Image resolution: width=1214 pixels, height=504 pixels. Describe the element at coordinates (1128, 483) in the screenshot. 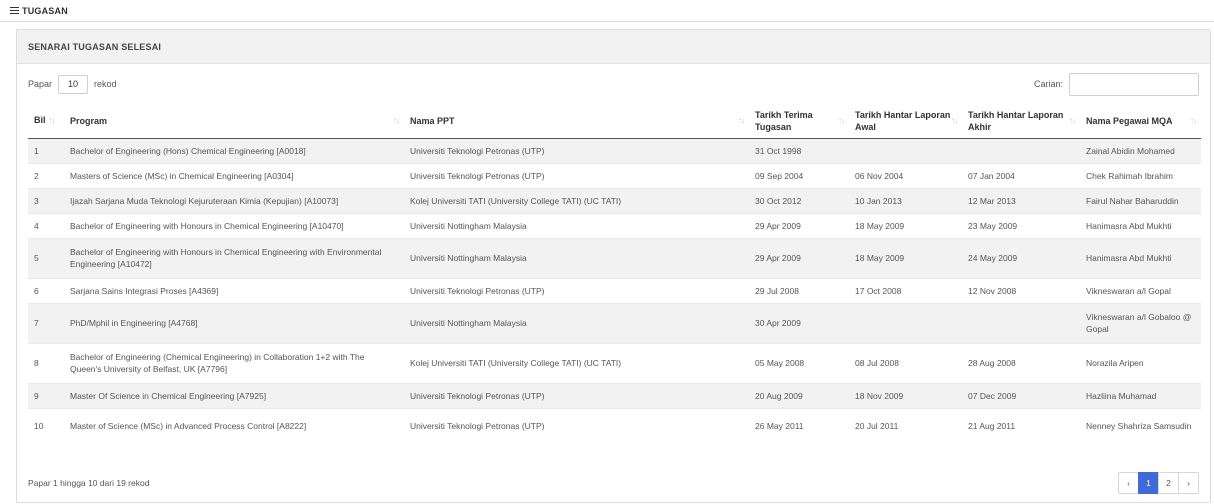

I see `pagination-prev-button: ‹` at that location.